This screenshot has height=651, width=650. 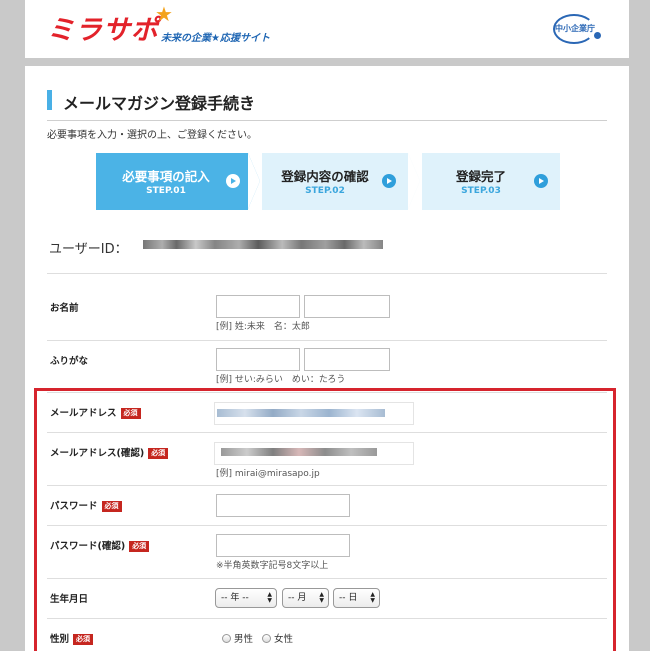 What do you see at coordinates (254, 181) in the screenshot?
I see `step-2-notch` at bounding box center [254, 181].